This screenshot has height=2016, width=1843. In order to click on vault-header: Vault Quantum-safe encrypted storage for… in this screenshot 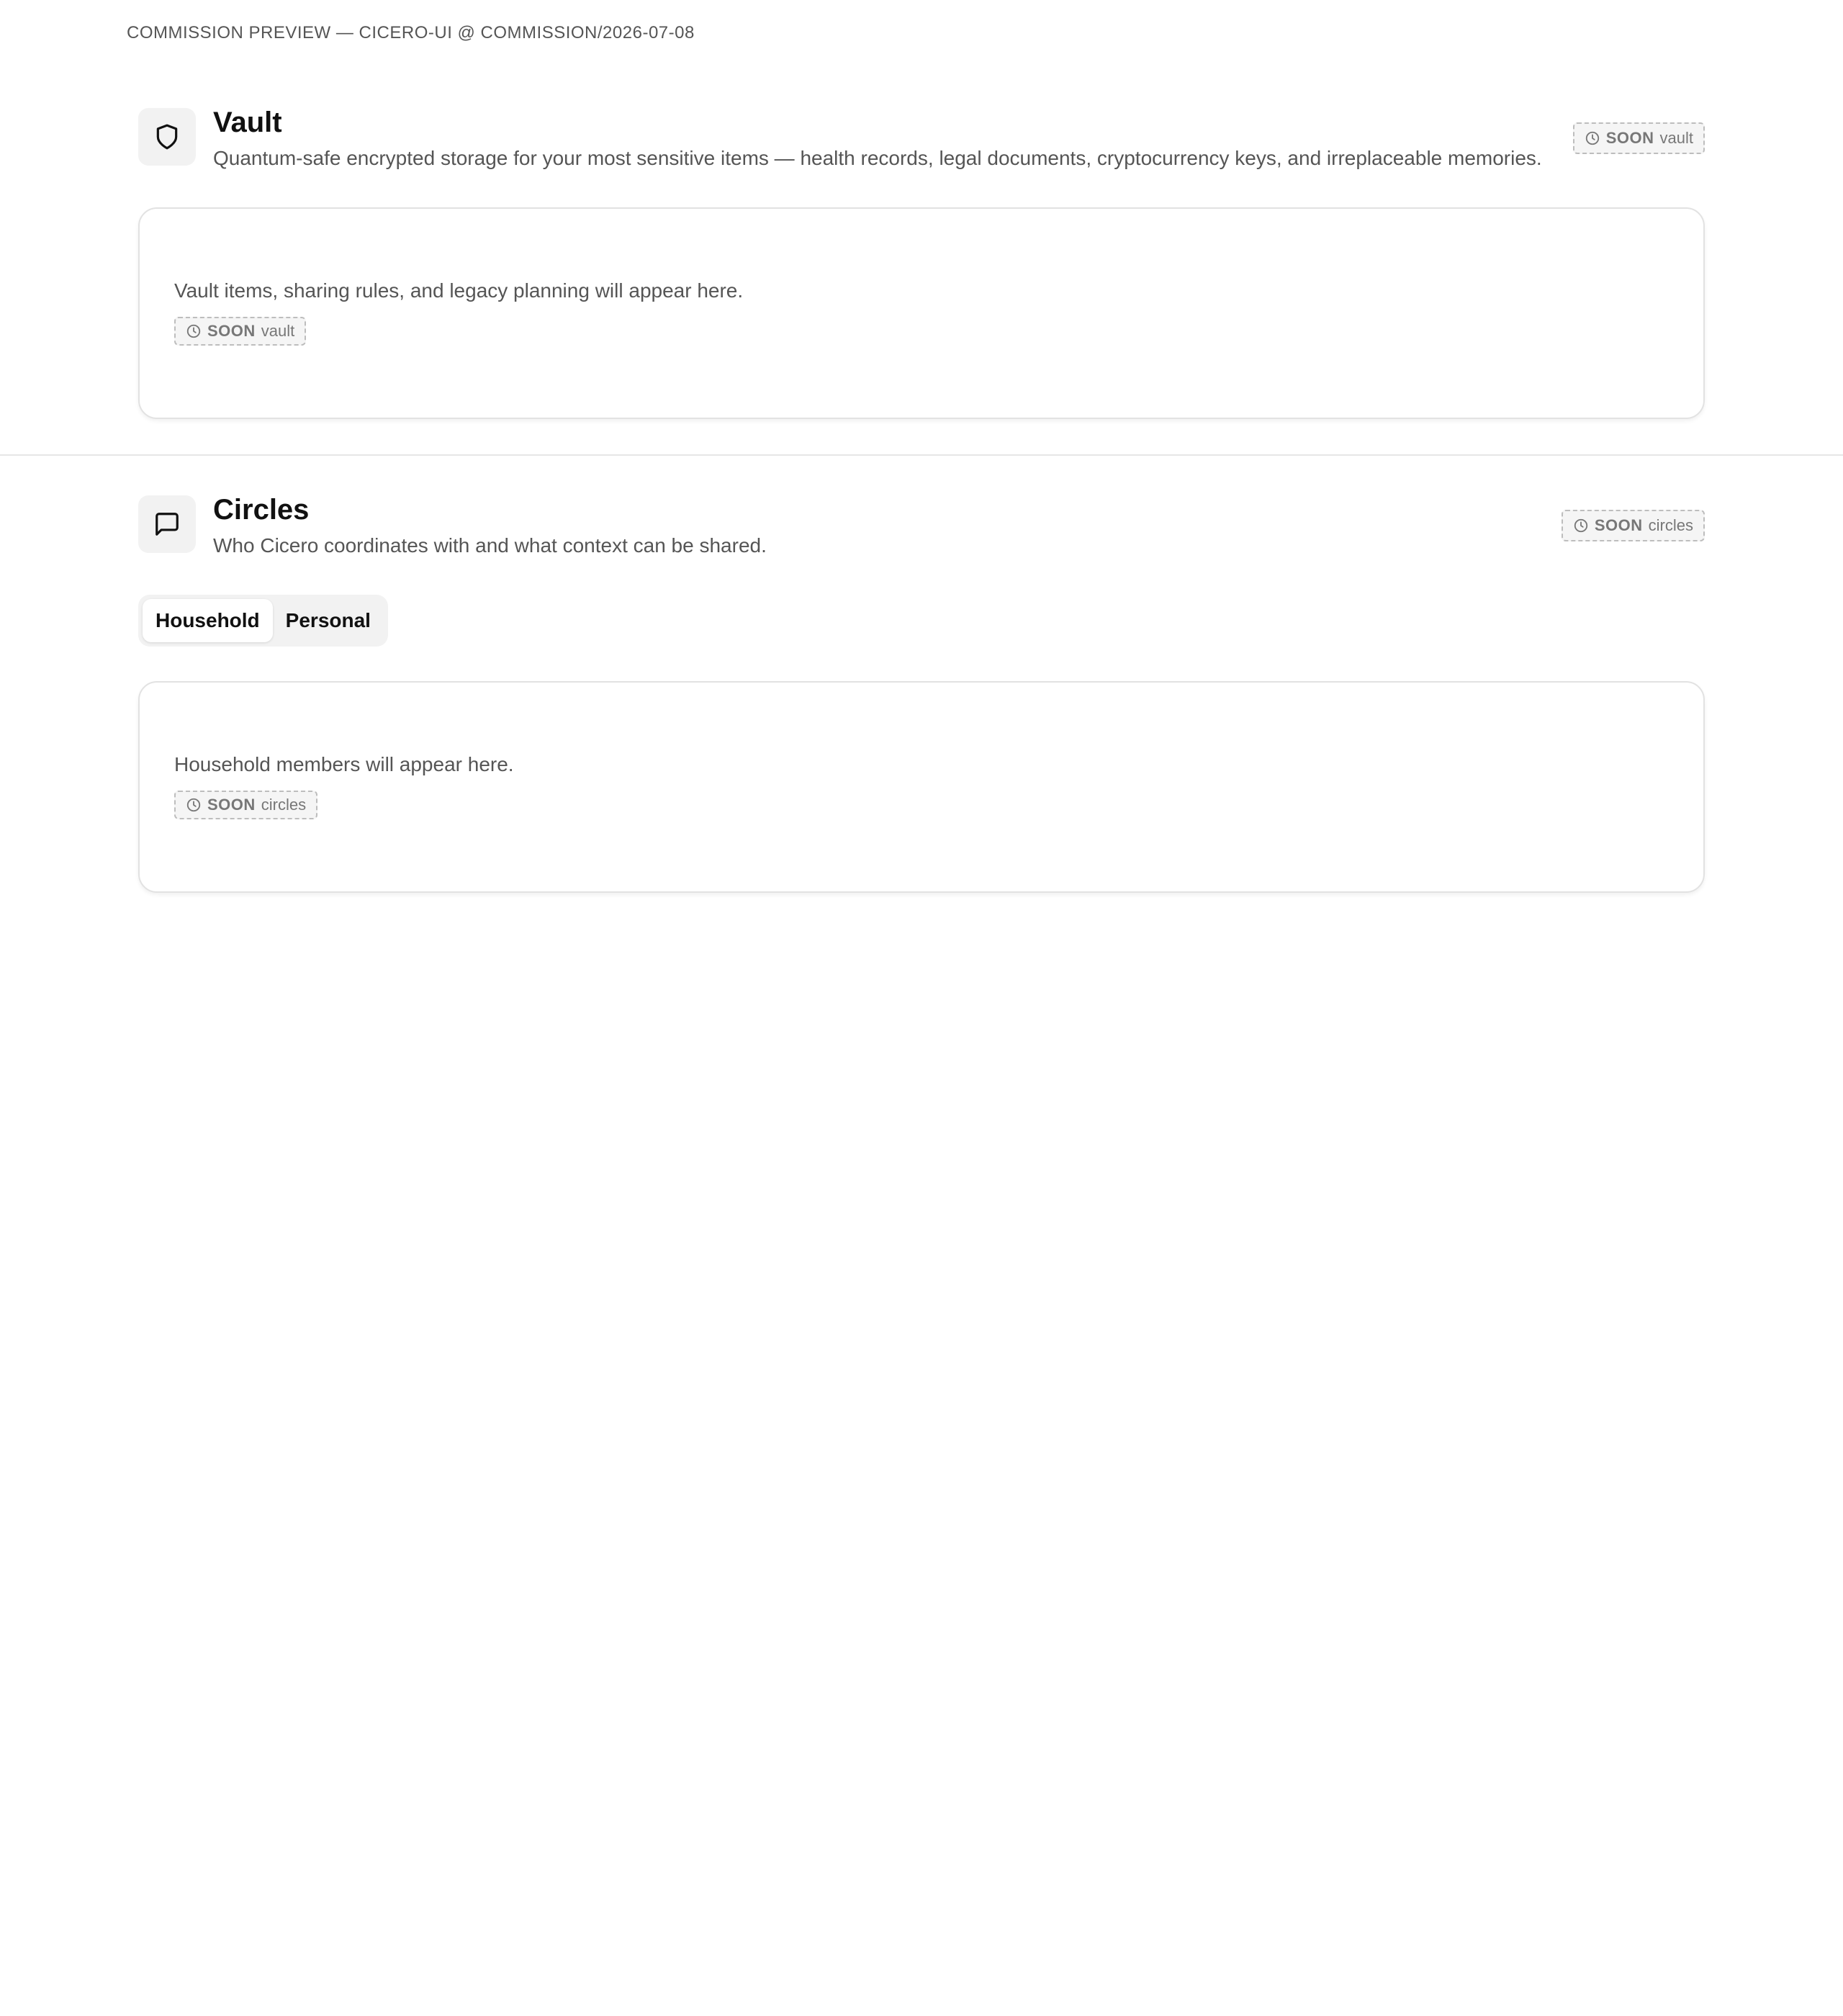, I will do `click(921, 142)`.